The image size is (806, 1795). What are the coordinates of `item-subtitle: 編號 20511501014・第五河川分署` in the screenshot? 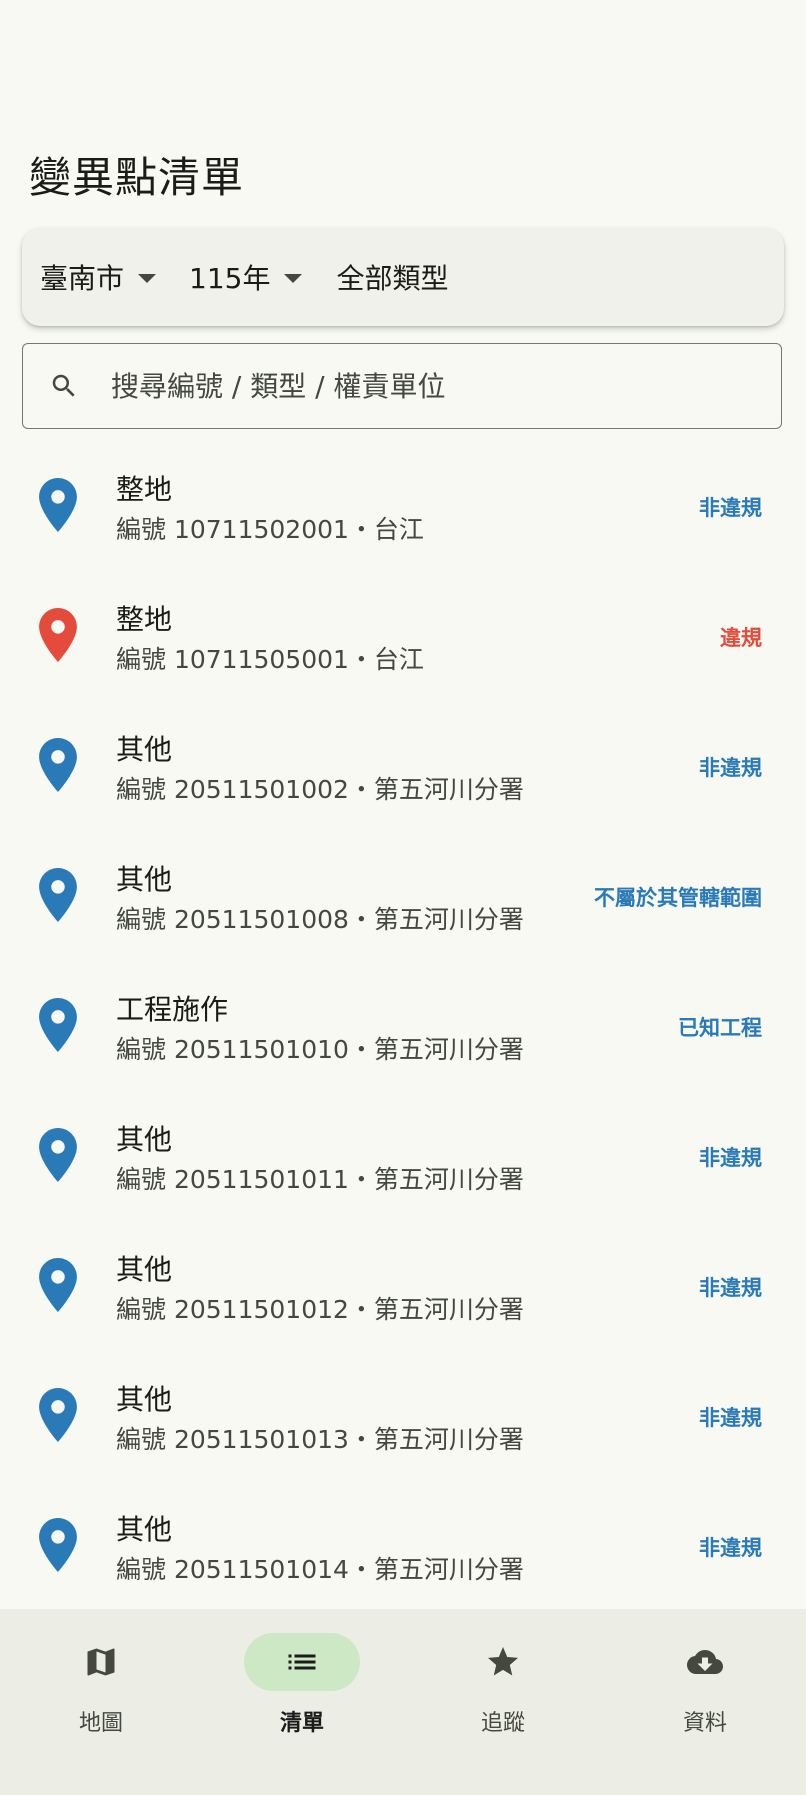 It's located at (320, 1569).